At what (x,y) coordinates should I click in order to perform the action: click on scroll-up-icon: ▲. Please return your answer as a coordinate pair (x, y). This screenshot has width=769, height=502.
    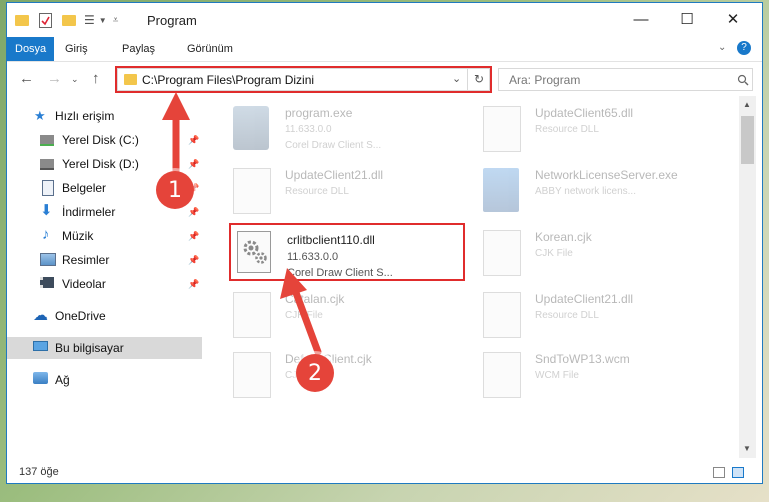
    Looking at the image, I should click on (747, 104).